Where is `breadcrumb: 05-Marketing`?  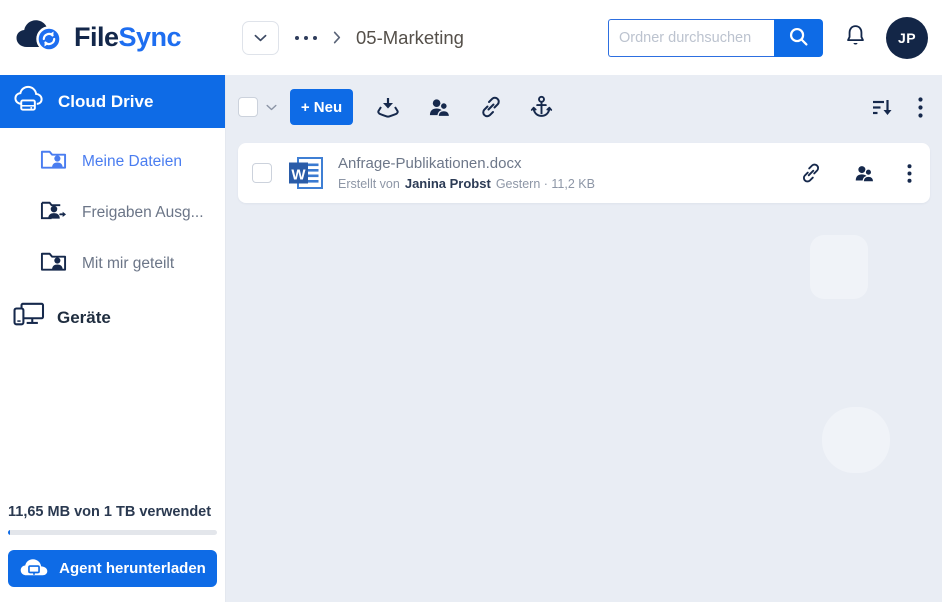 breadcrumb: 05-Marketing is located at coordinates (353, 37).